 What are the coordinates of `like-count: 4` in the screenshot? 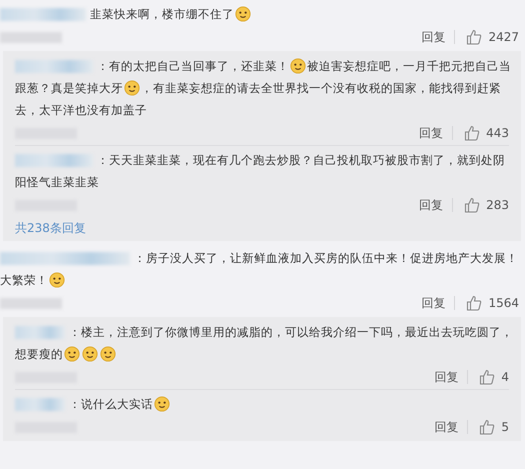 It's located at (505, 377).